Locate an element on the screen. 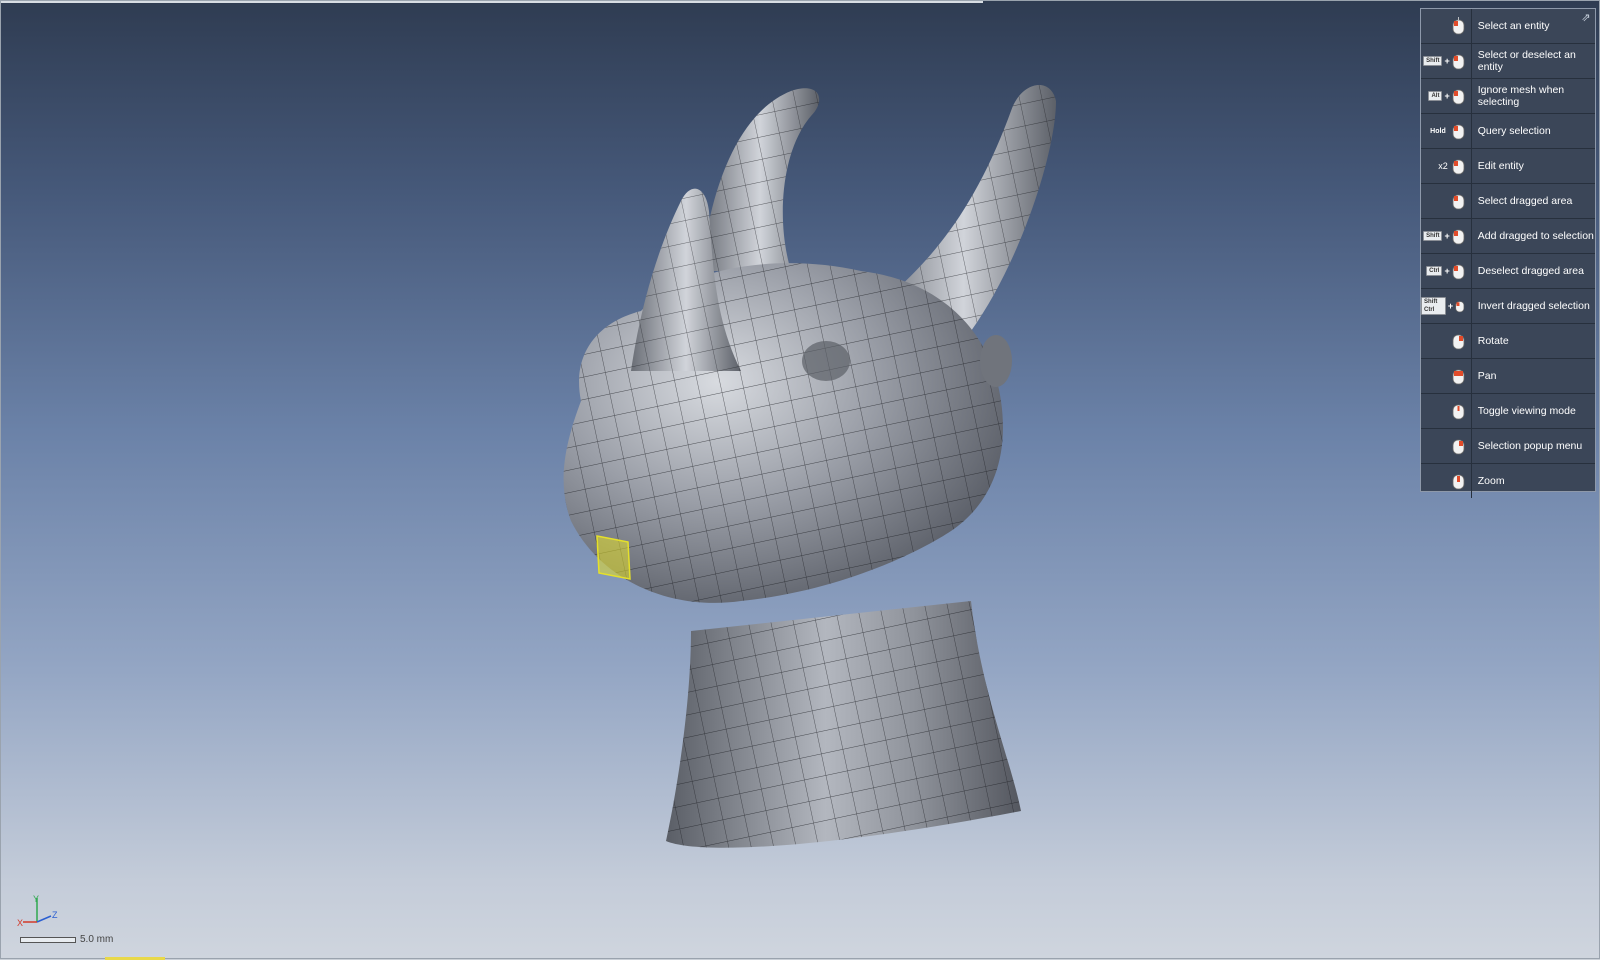  help-icons: Hold is located at coordinates (1446, 131).